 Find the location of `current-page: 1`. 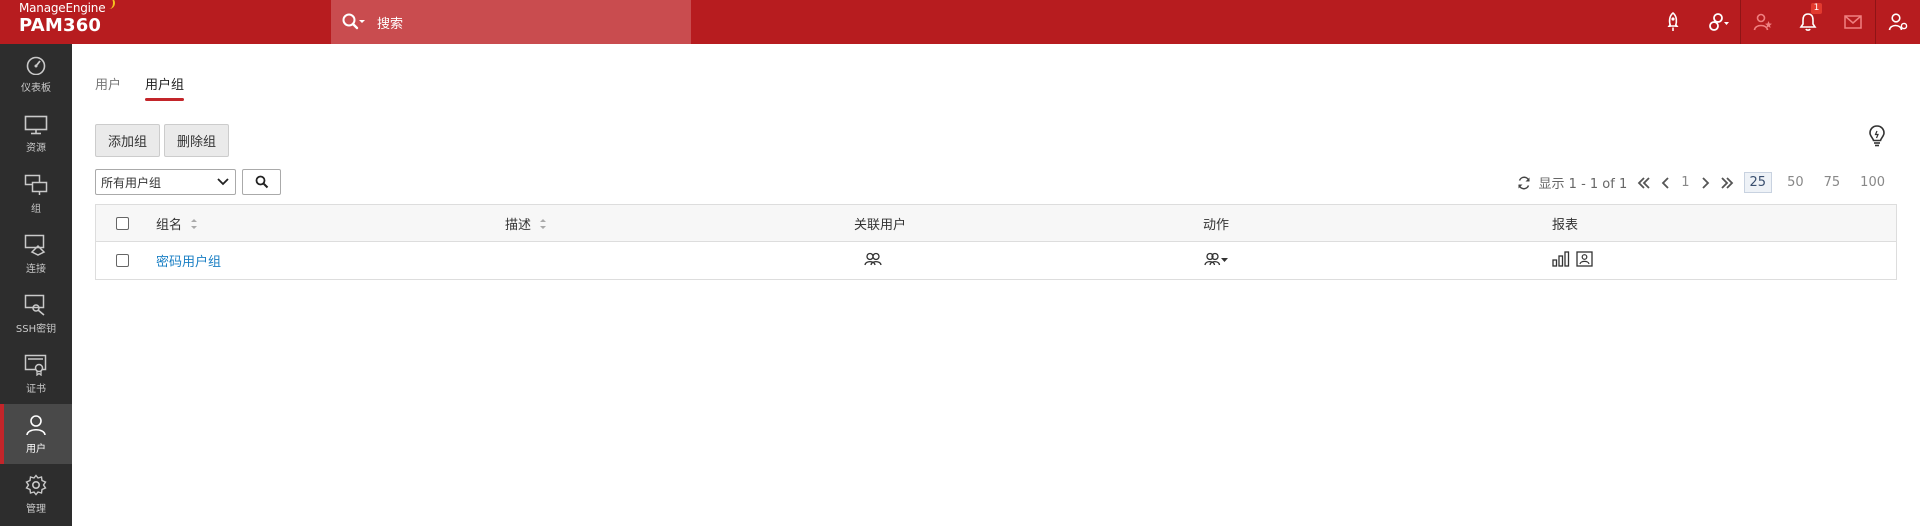

current-page: 1 is located at coordinates (1685, 182).